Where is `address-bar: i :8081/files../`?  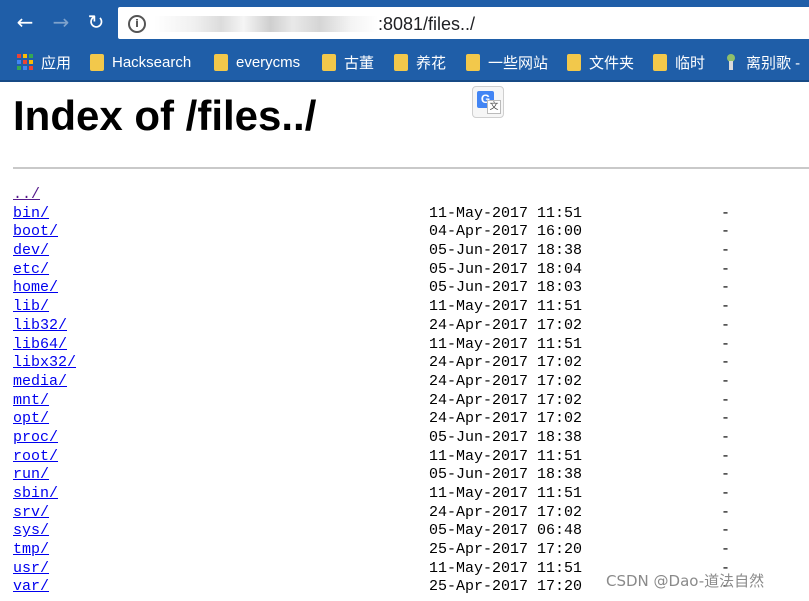
address-bar: i :8081/files../ is located at coordinates (463, 23).